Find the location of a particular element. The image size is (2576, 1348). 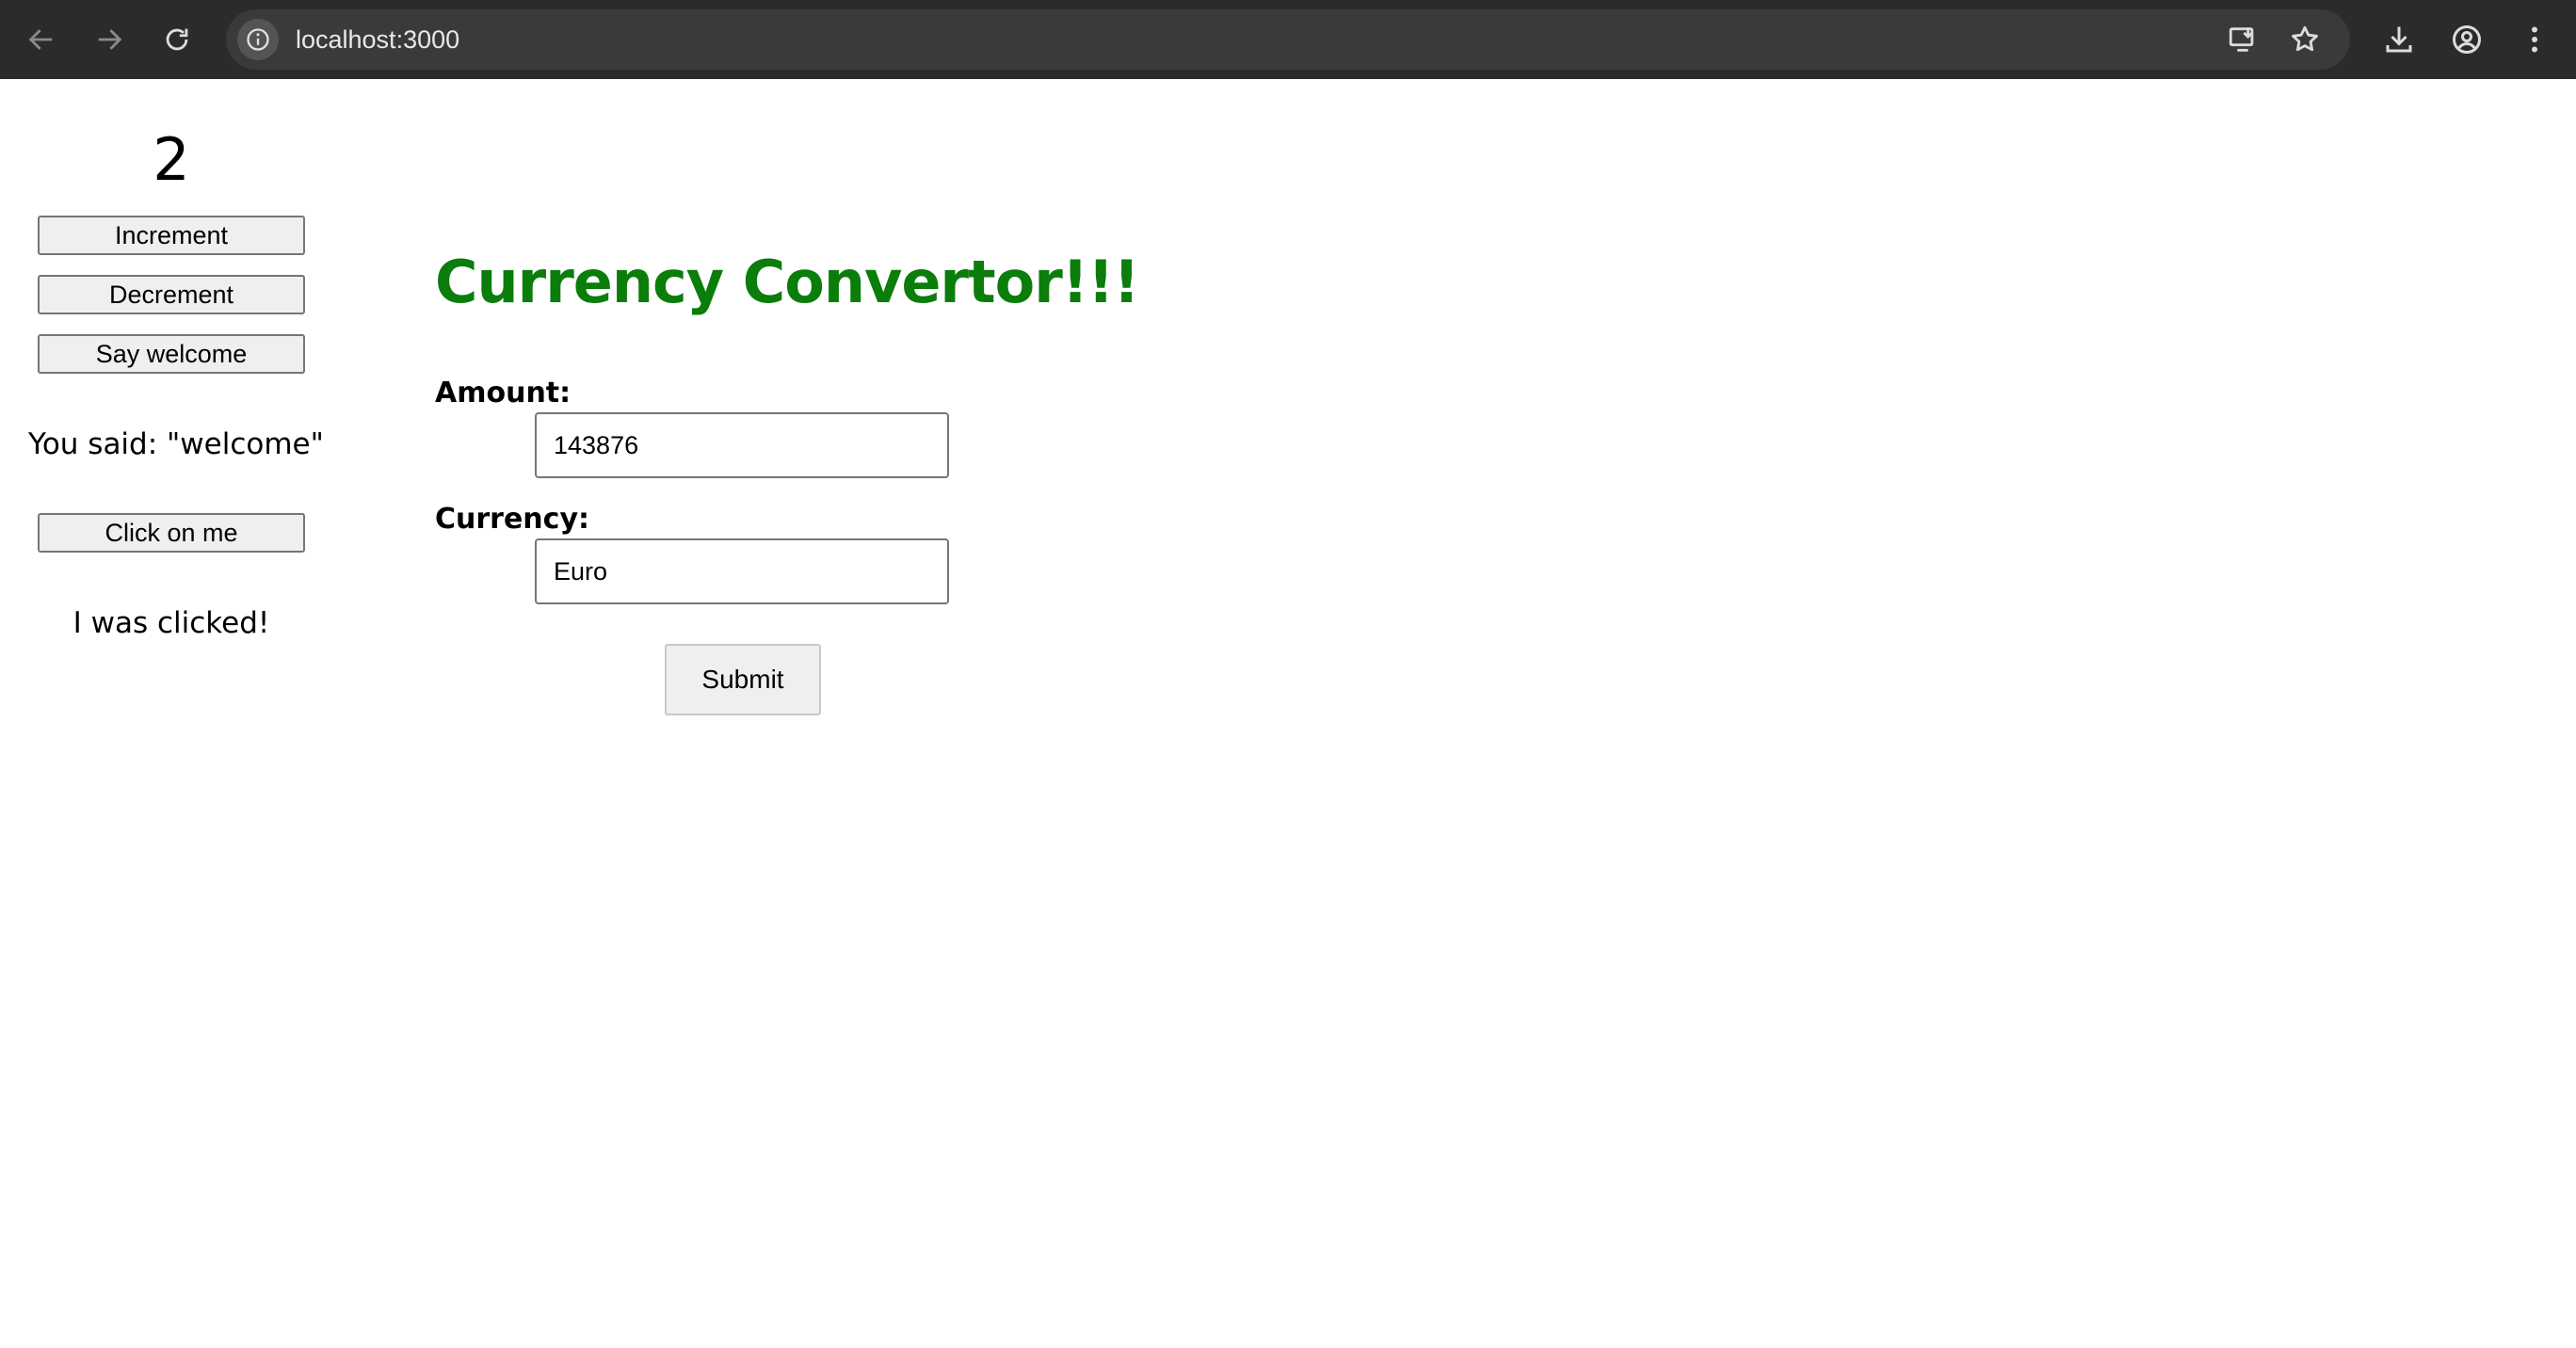

counter-value: 2 is located at coordinates (171, 160).